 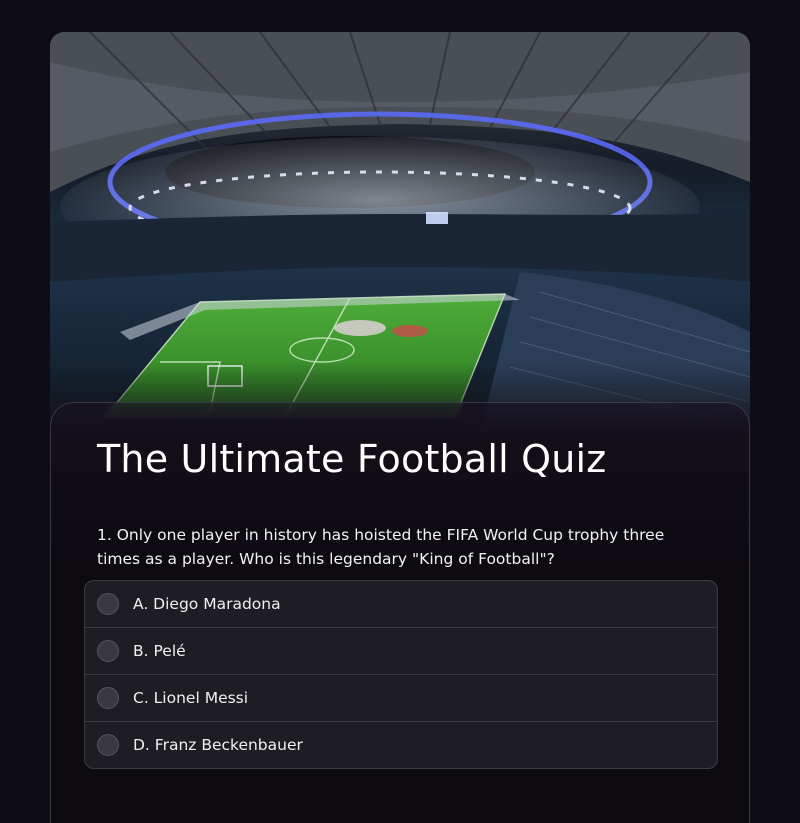 I want to click on answer-option-d: D. Franz Beckenbauer, so click(x=401, y=745).